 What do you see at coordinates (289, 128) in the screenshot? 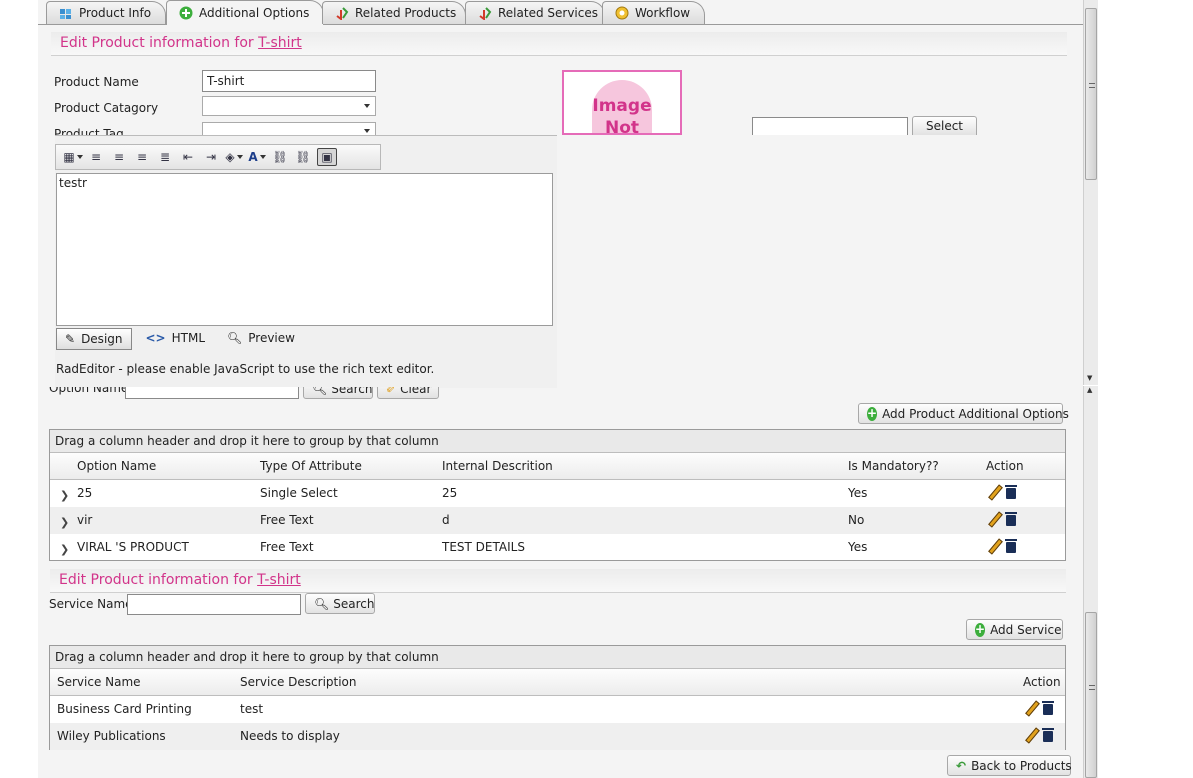
I see `product-tag-select` at bounding box center [289, 128].